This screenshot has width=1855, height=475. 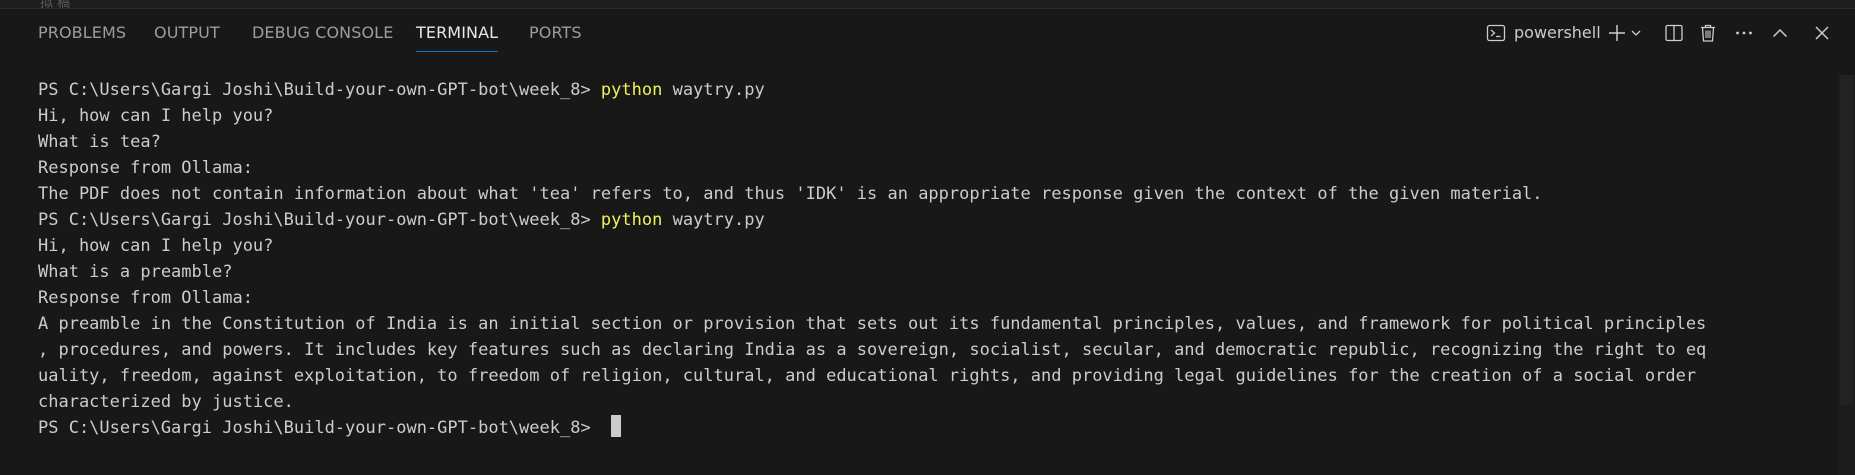 I want to click on maximize-panel-icon, so click(x=1780, y=33).